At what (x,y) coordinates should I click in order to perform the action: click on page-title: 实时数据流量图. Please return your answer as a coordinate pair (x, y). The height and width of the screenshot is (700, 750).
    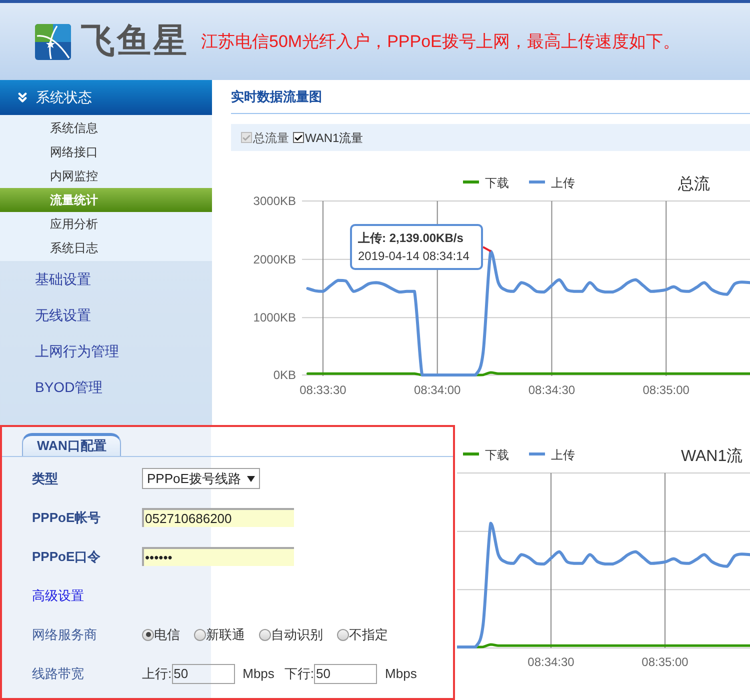
    Looking at the image, I should click on (276, 97).